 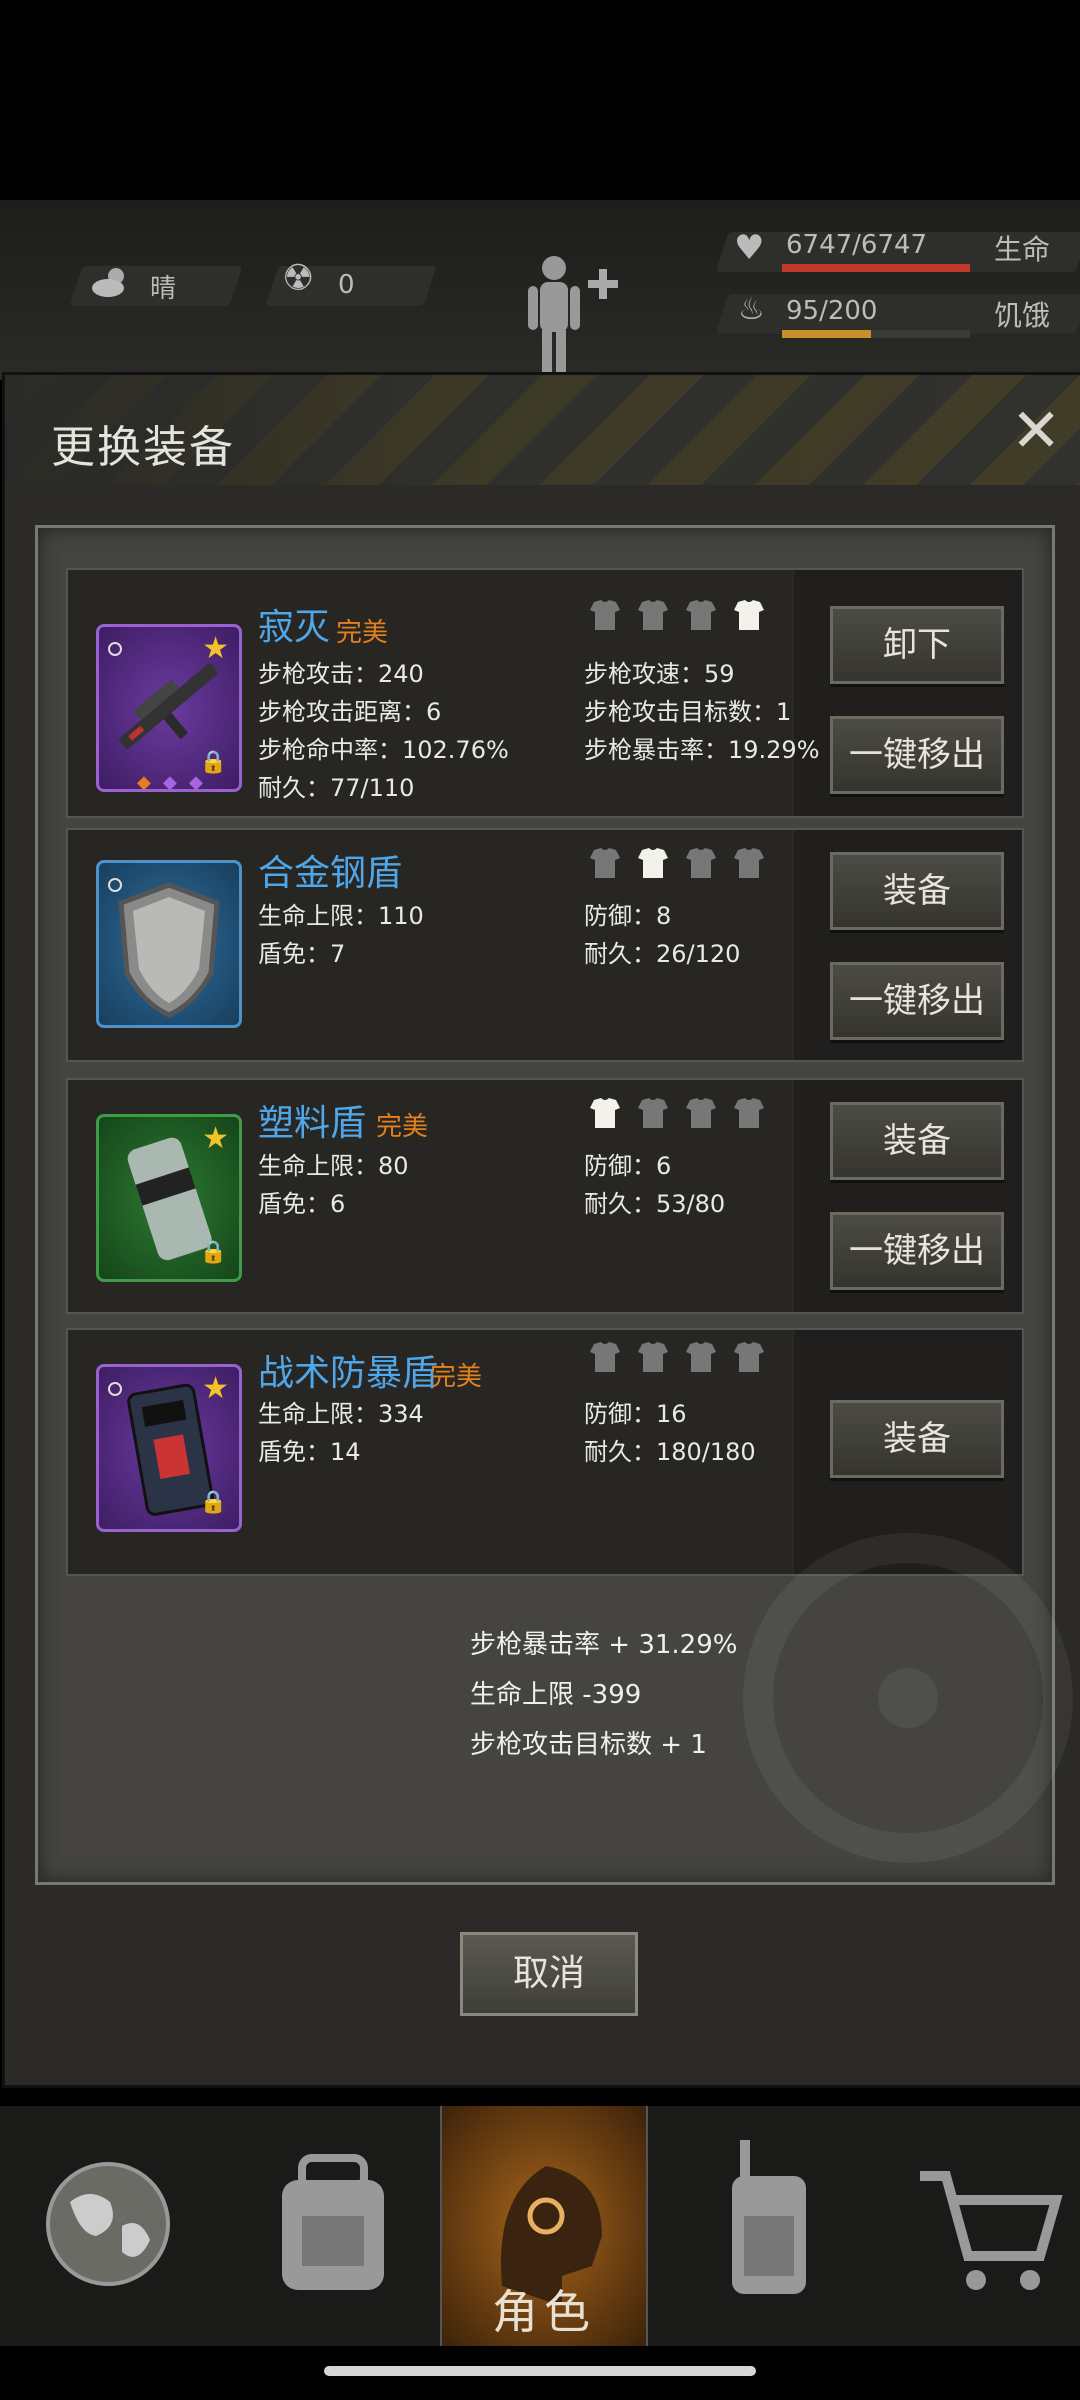 I want to click on close-icon: ✕, so click(x=1036, y=431).